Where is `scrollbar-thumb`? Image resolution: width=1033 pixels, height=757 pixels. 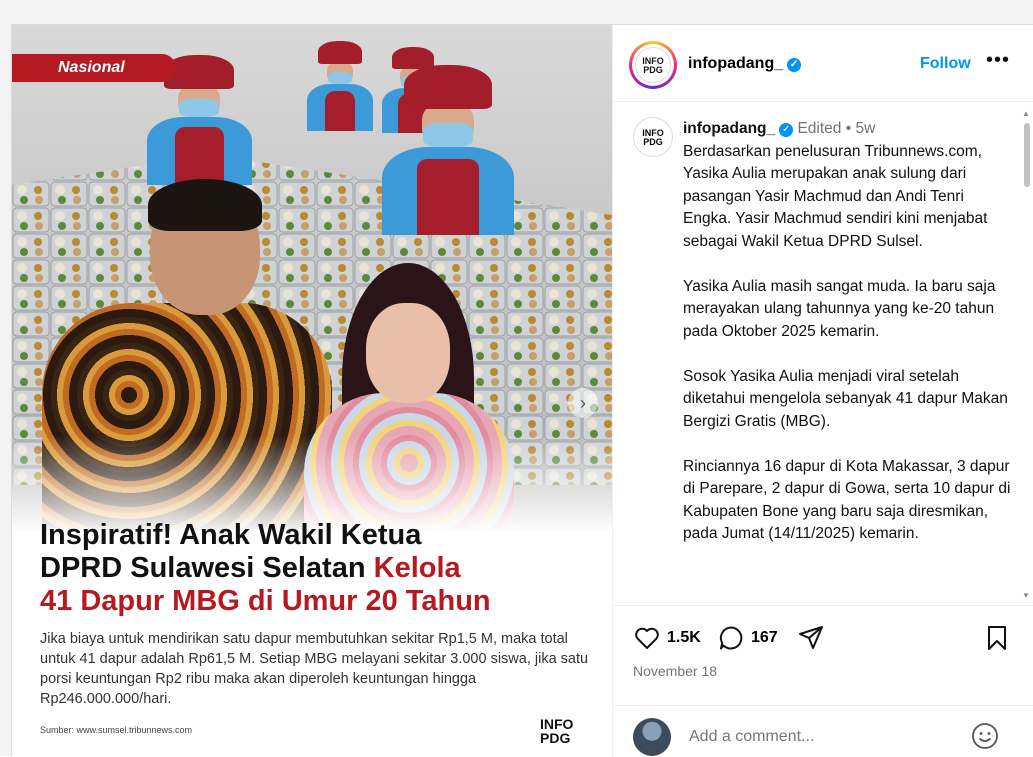 scrollbar-thumb is located at coordinates (1027, 155).